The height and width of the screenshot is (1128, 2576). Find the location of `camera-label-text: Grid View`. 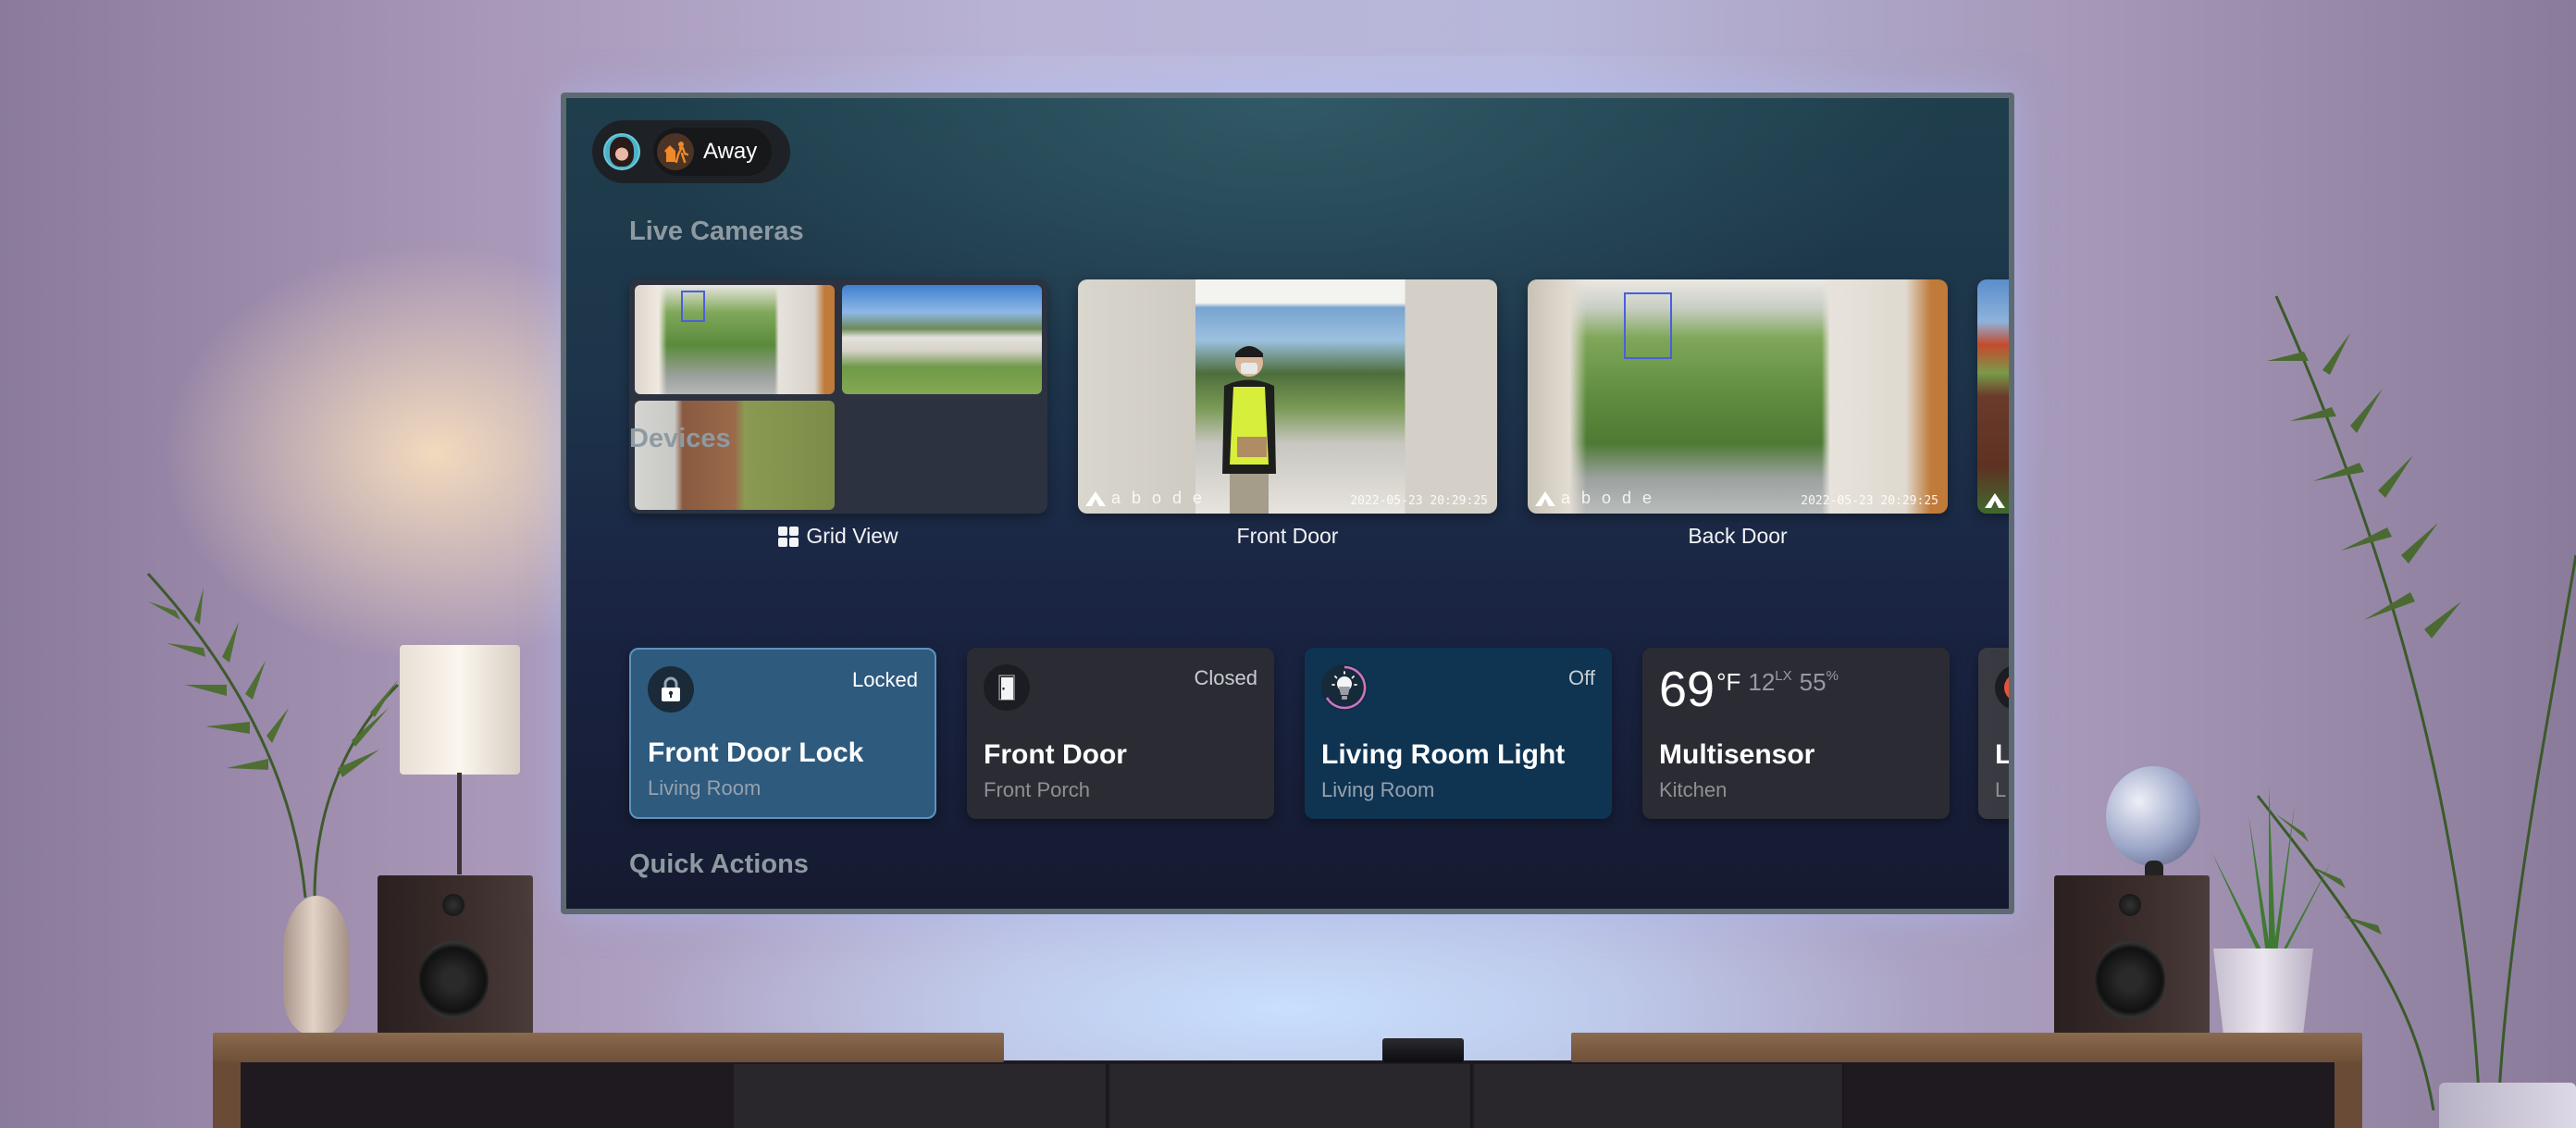

camera-label-text: Grid View is located at coordinates (852, 536).